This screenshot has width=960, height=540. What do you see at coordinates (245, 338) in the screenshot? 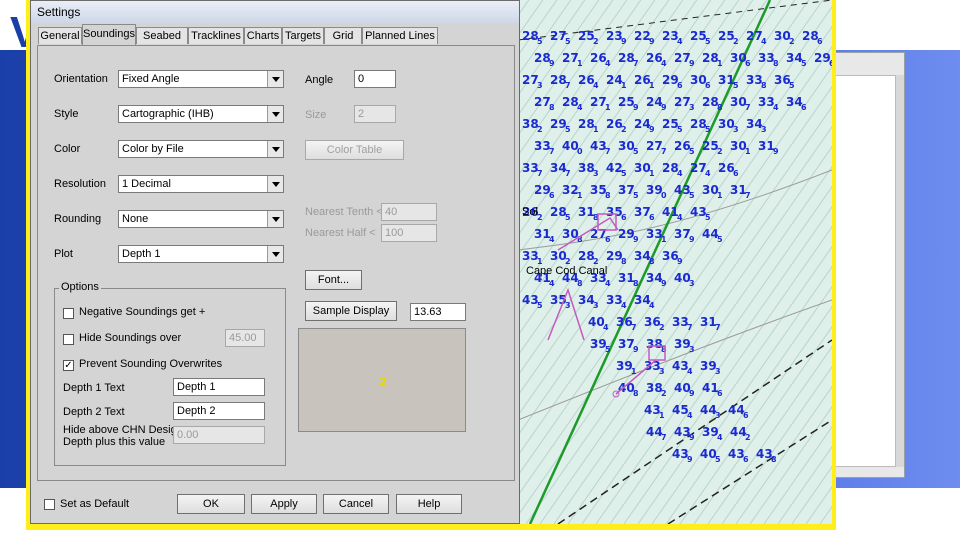
I see `hide-soundings-field: 45.00` at bounding box center [245, 338].